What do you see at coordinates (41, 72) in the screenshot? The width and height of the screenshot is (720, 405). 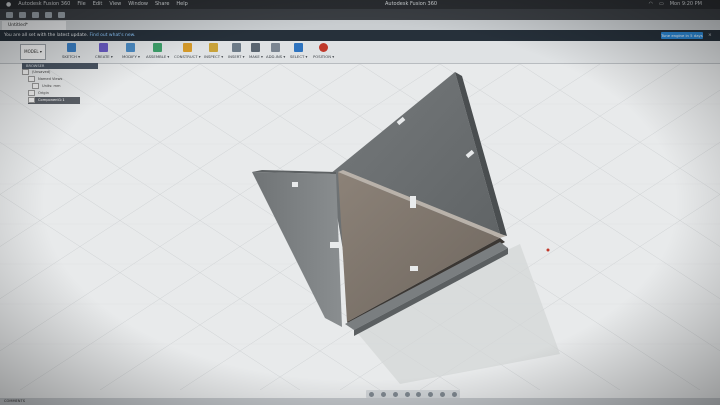 I see `browser-item-label: (Unsaved)` at bounding box center [41, 72].